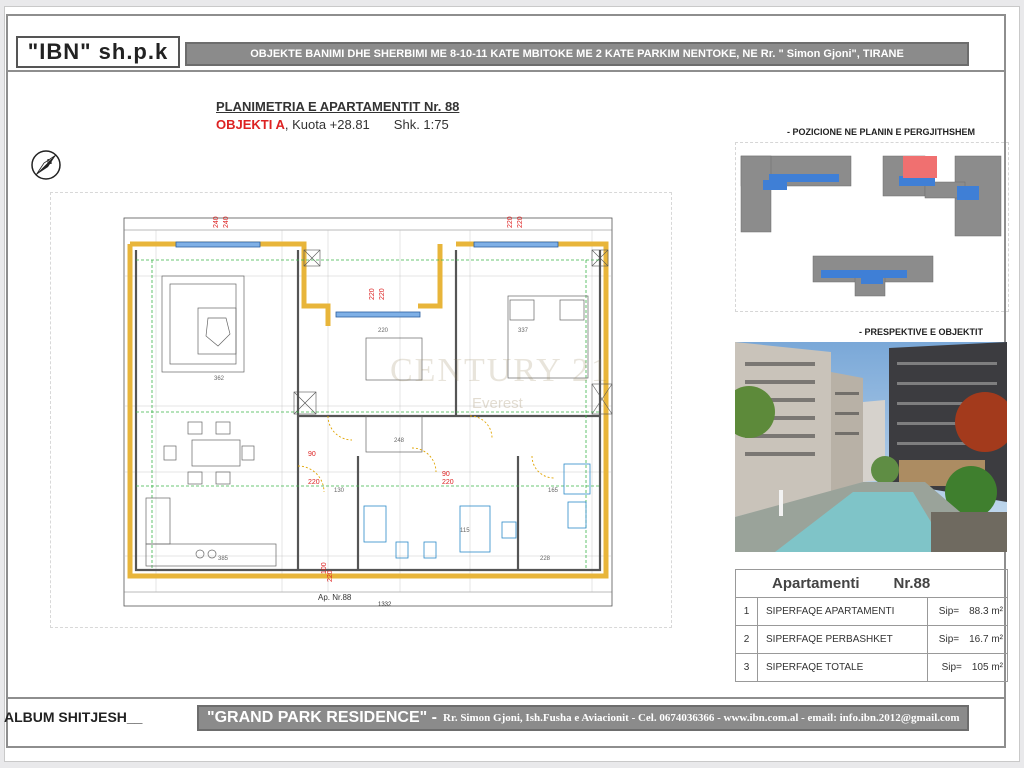 The image size is (1024, 768). Describe the element at coordinates (912, 583) in the screenshot. I see `apartment-number: Nr.88` at that location.